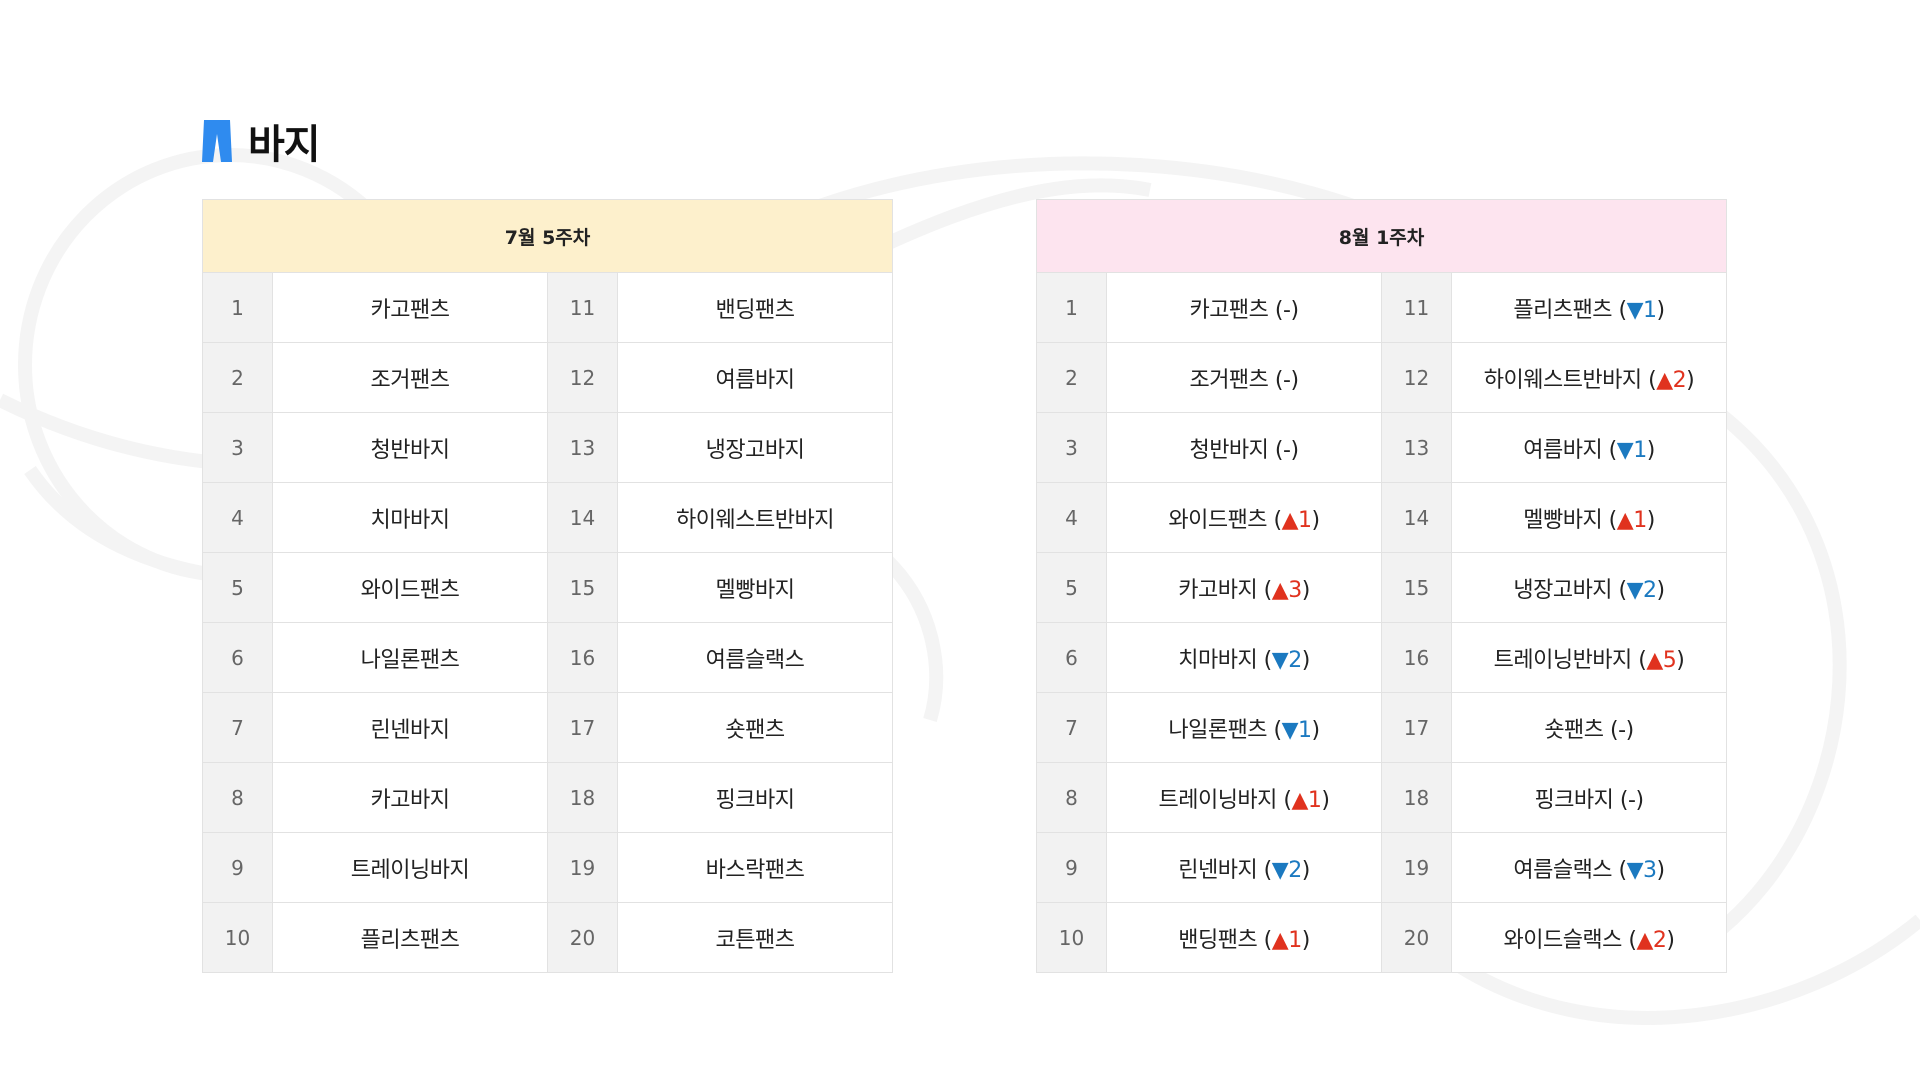  I want to click on item-name: 숏팬츠, so click(1574, 730).